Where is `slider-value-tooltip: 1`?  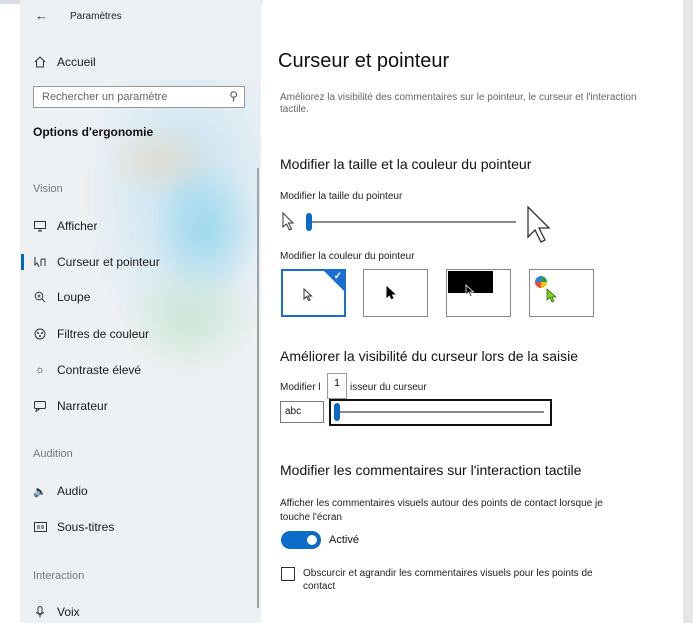
slider-value-tooltip: 1 is located at coordinates (337, 386).